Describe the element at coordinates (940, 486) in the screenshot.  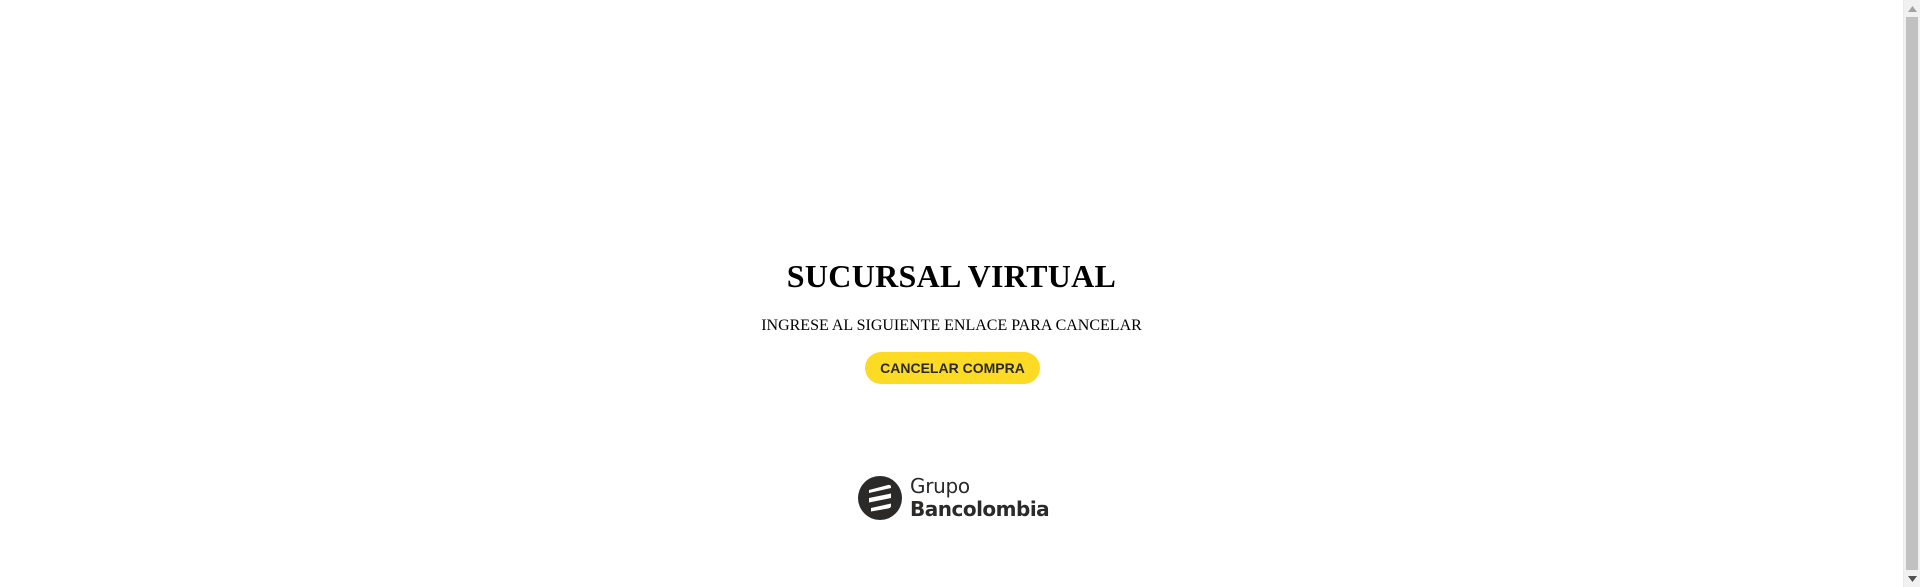
I see `logo-text-grupo: Grupo` at that location.